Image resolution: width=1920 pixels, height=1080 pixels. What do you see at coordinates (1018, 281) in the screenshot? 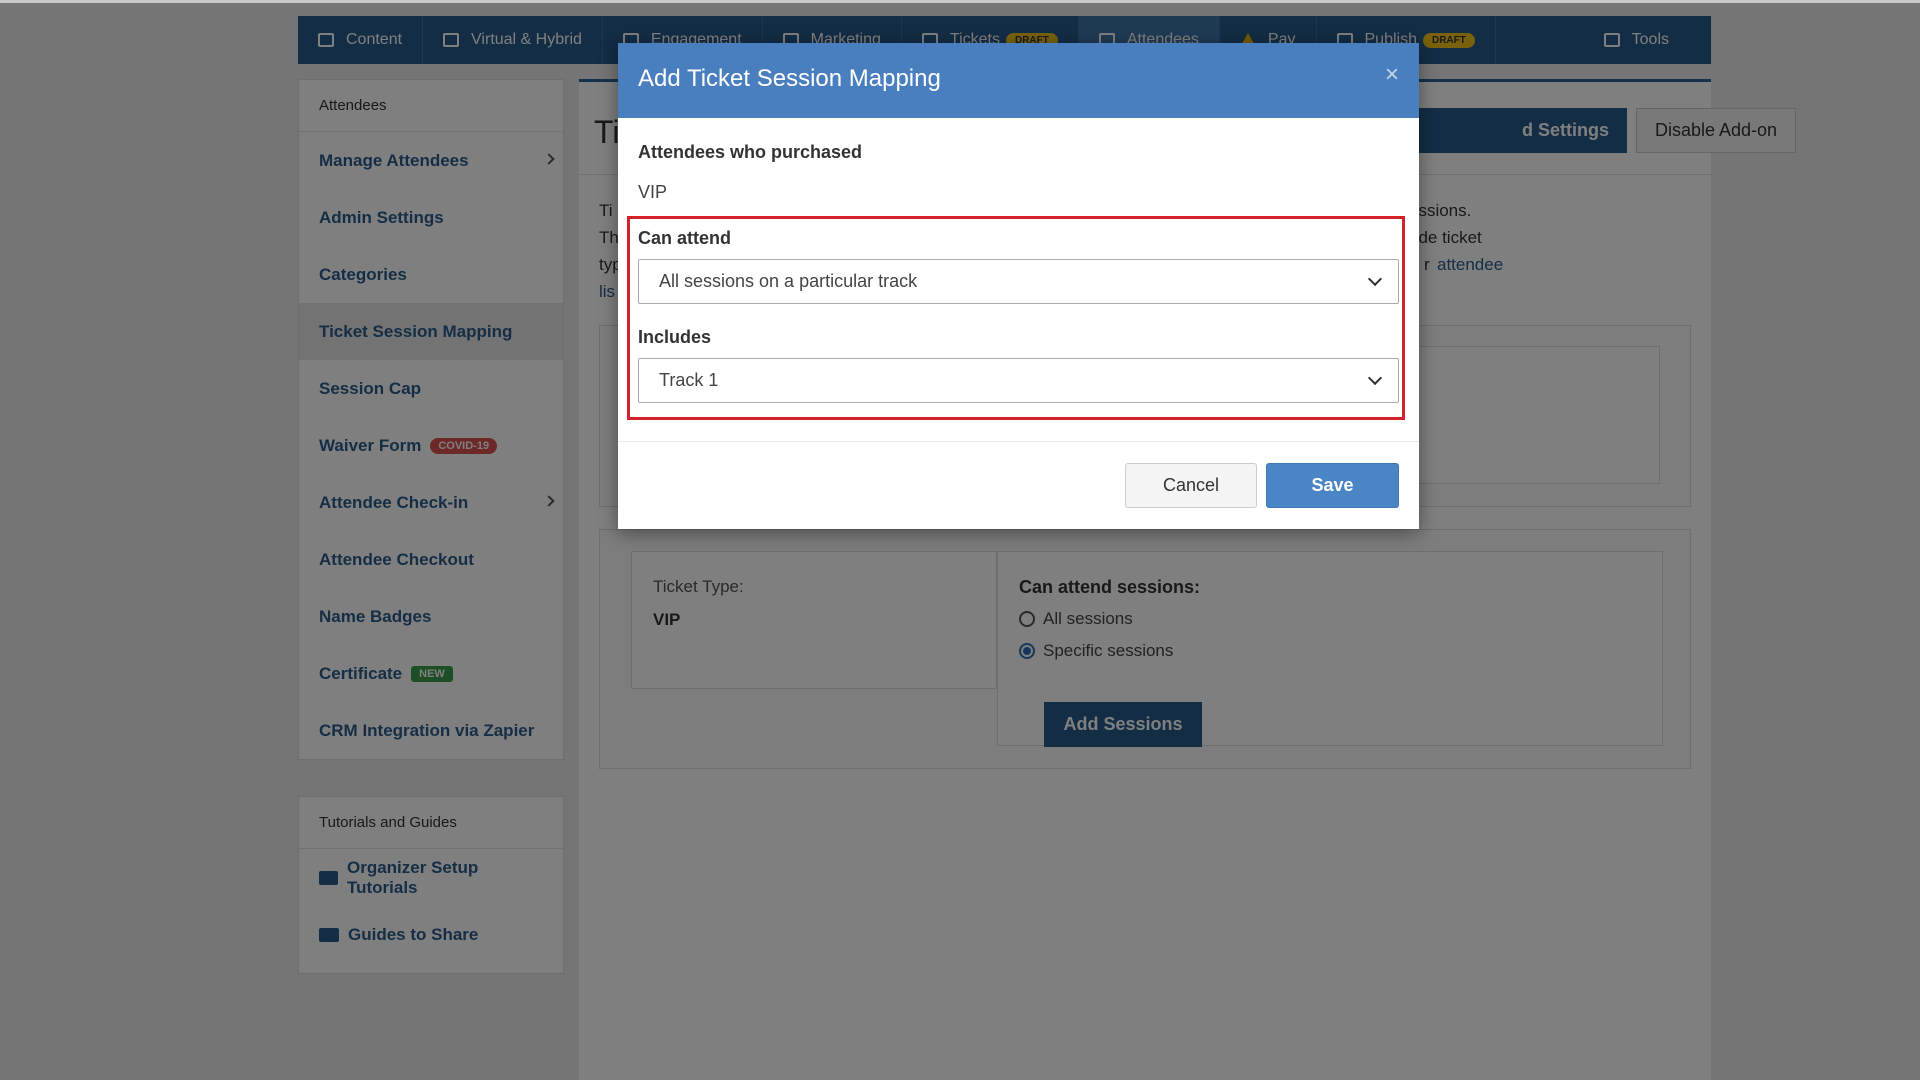
I see `can-attend-select: All sessions on a particular track` at bounding box center [1018, 281].